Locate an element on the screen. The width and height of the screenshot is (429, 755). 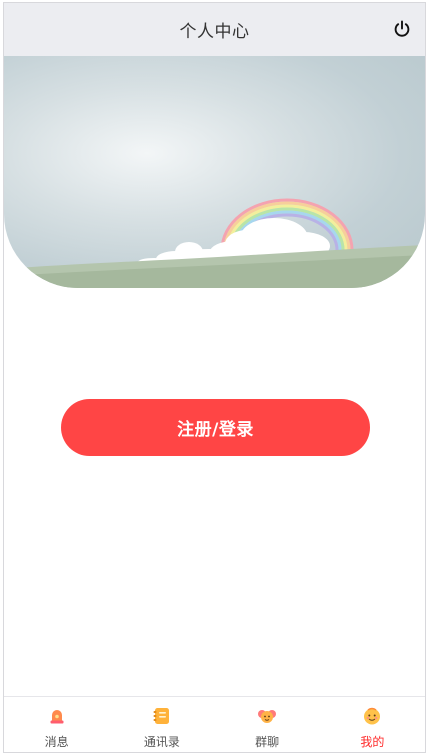
register-login-button: 注册/登录 is located at coordinates (215, 427).